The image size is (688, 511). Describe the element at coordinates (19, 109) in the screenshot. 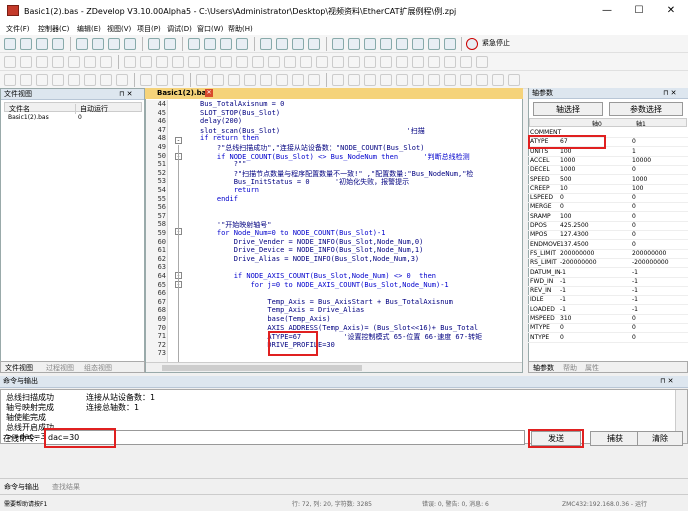

I see `col-filename: 文件名` at that location.